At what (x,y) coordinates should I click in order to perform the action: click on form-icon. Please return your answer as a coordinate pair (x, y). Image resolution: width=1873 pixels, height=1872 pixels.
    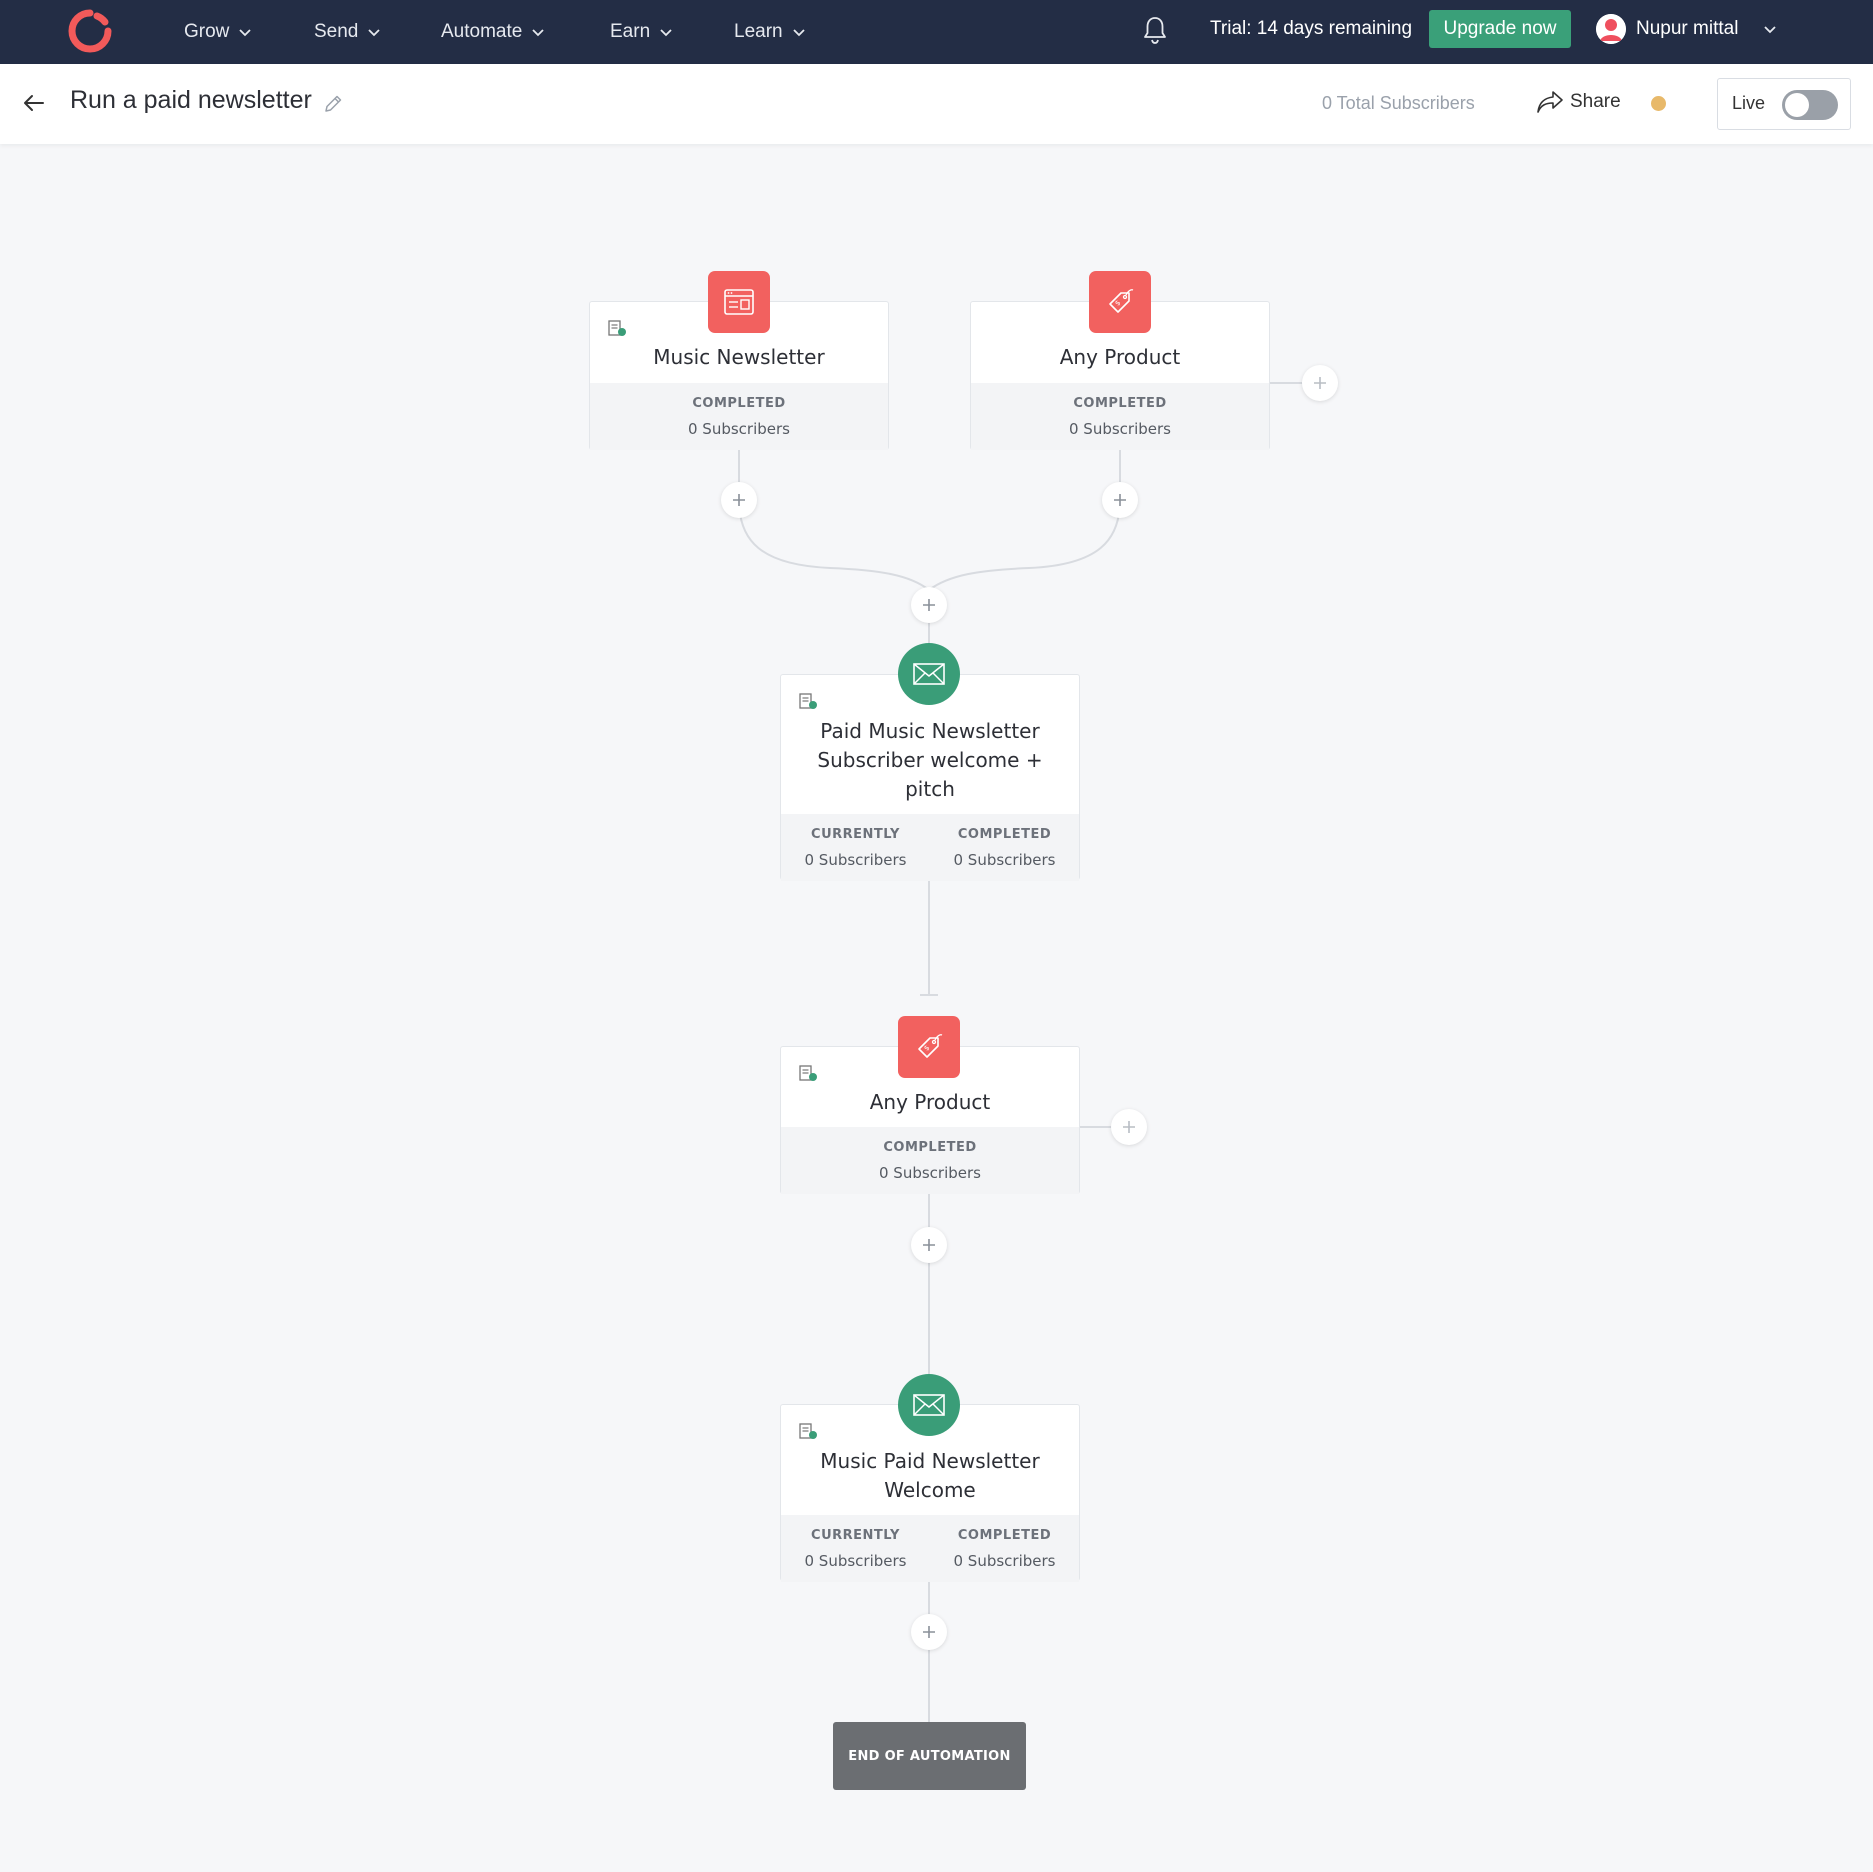
    Looking at the image, I should click on (739, 302).